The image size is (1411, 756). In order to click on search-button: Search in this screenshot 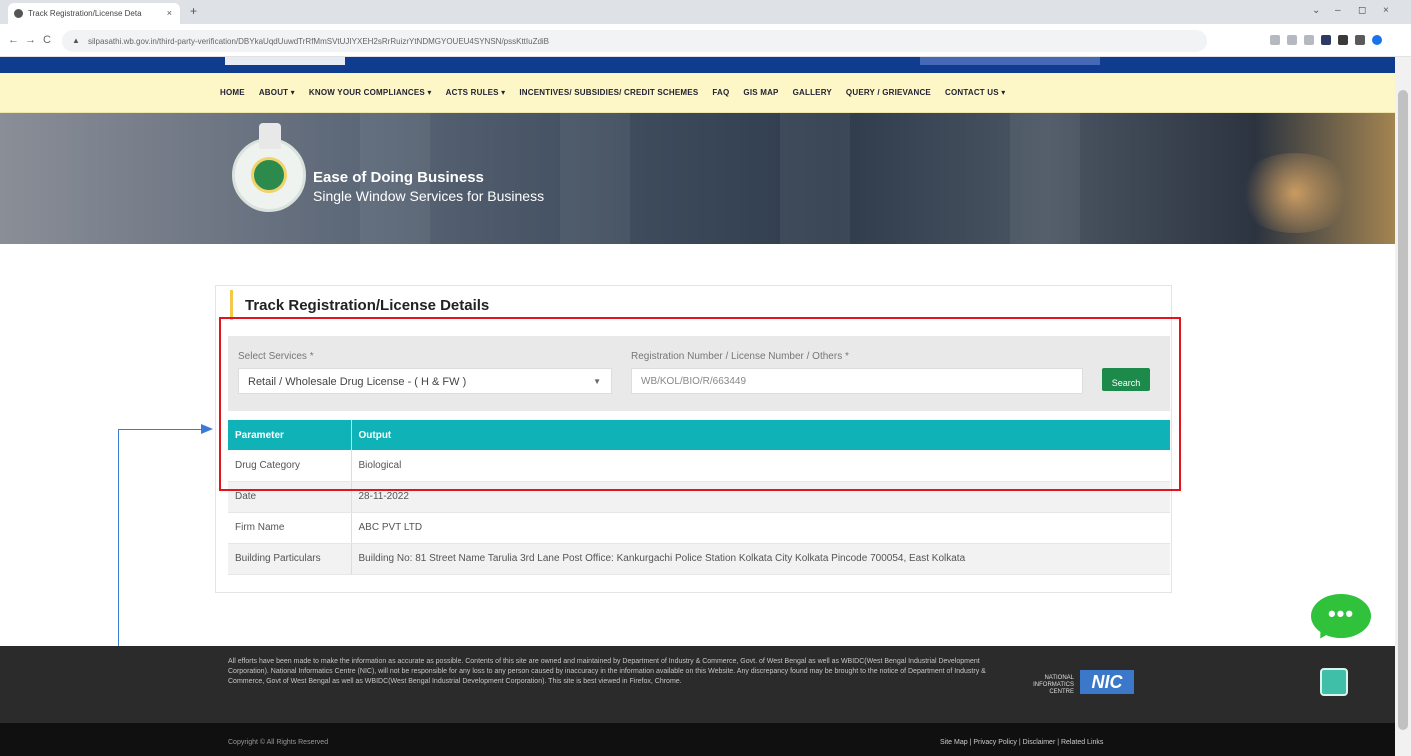, I will do `click(1126, 379)`.